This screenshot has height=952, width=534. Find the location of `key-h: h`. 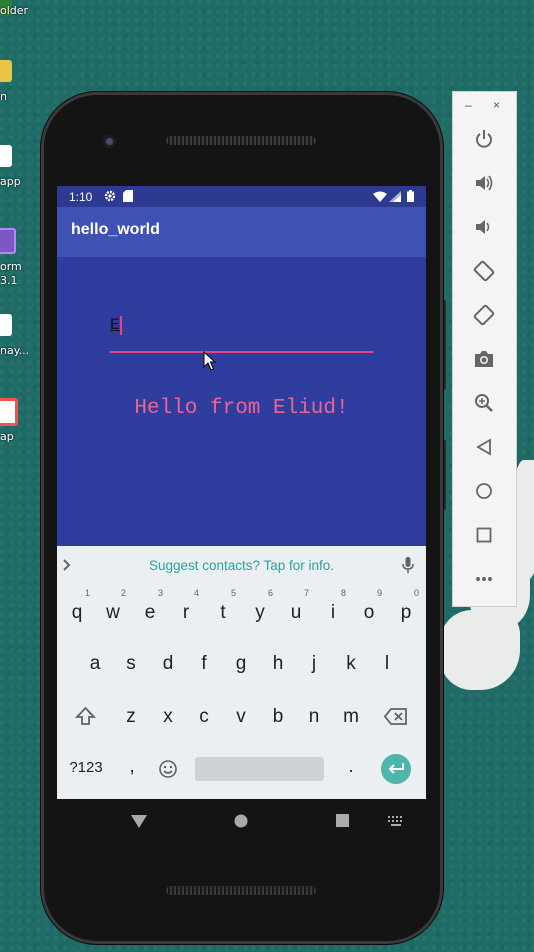

key-h: h is located at coordinates (278, 664).